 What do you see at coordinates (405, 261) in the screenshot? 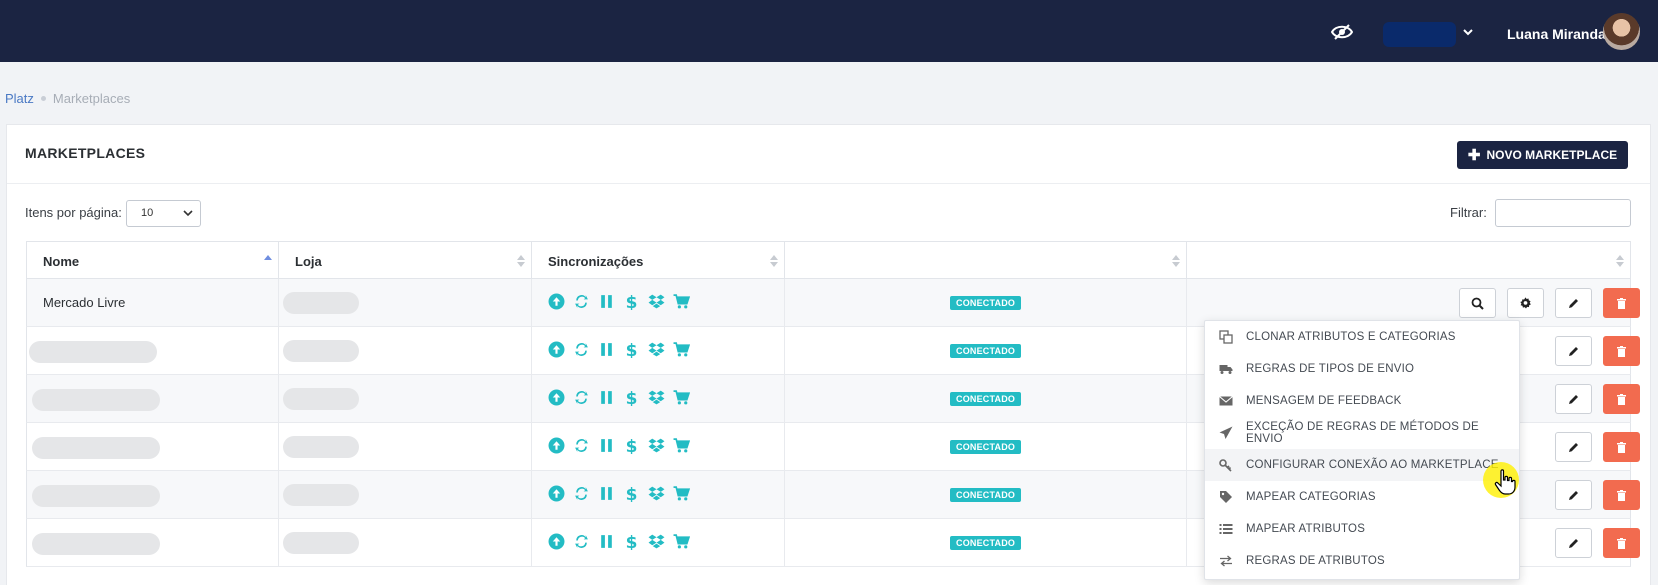
I see `column-header-loja: Loja` at bounding box center [405, 261].